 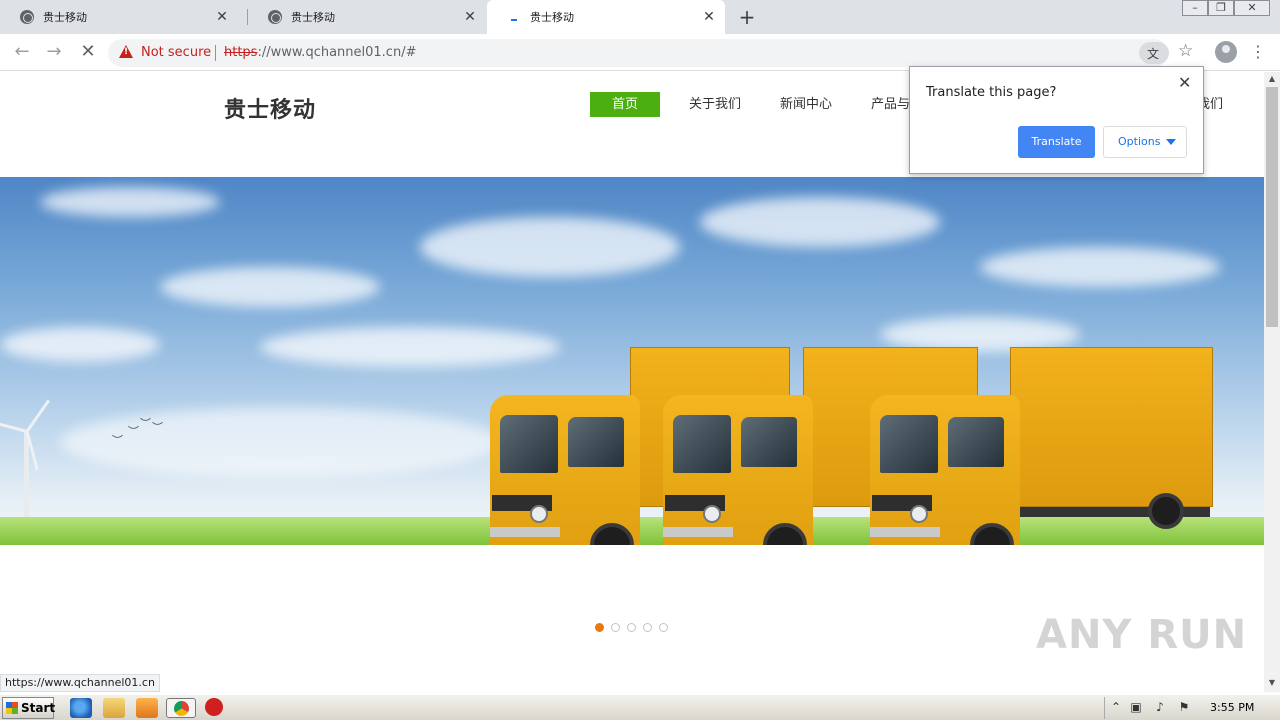 I want to click on media-player-icon, so click(x=147, y=708).